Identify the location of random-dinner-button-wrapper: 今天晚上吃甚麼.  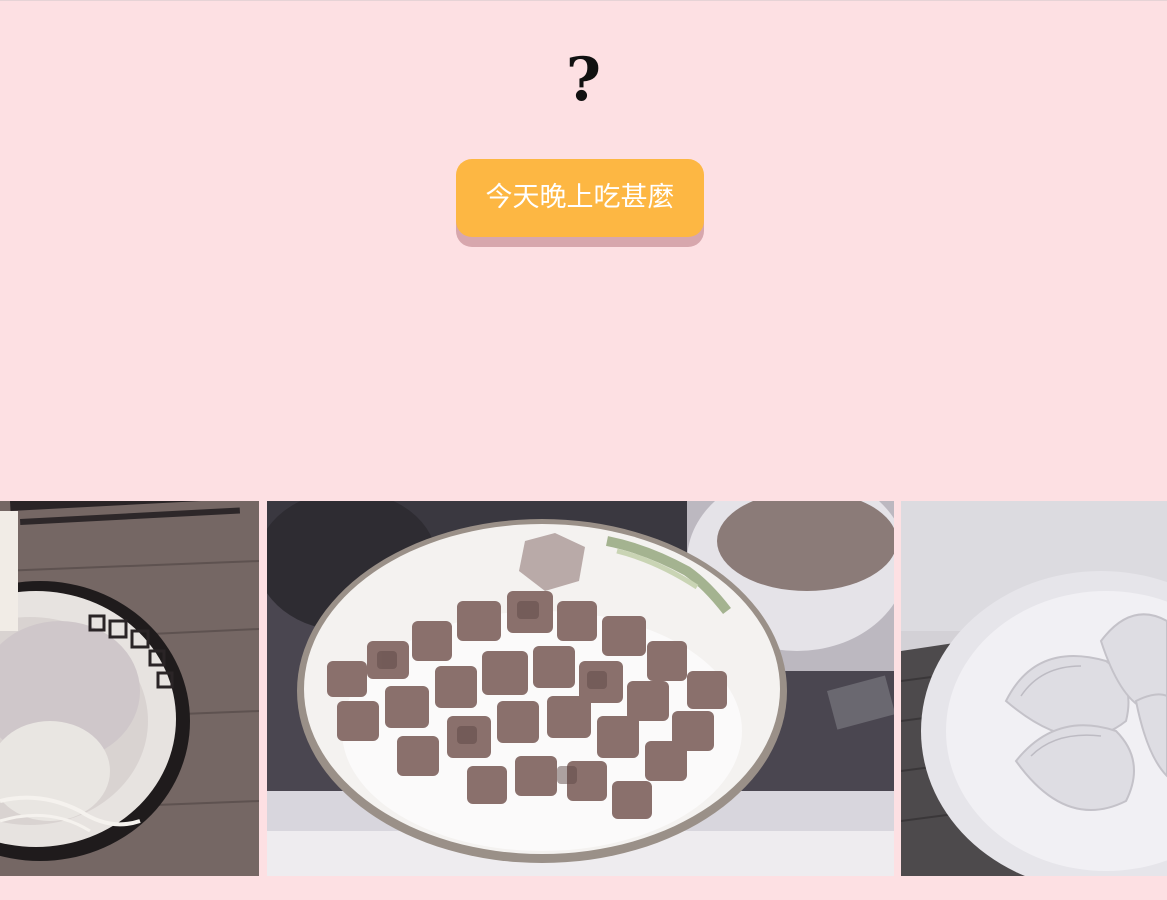
(580, 203).